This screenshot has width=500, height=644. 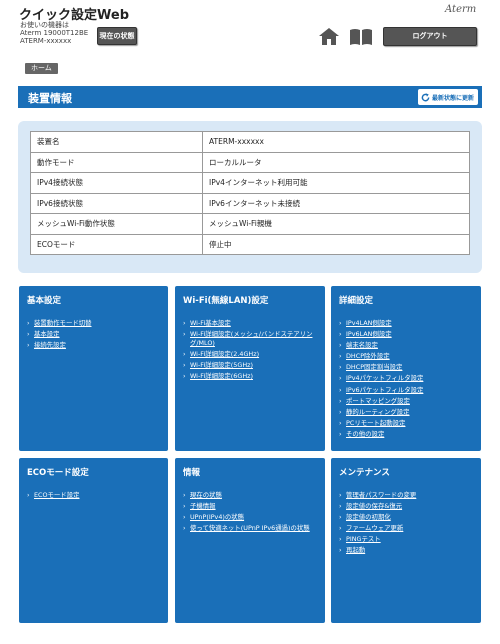 What do you see at coordinates (361, 36) in the screenshot?
I see `book-icon` at bounding box center [361, 36].